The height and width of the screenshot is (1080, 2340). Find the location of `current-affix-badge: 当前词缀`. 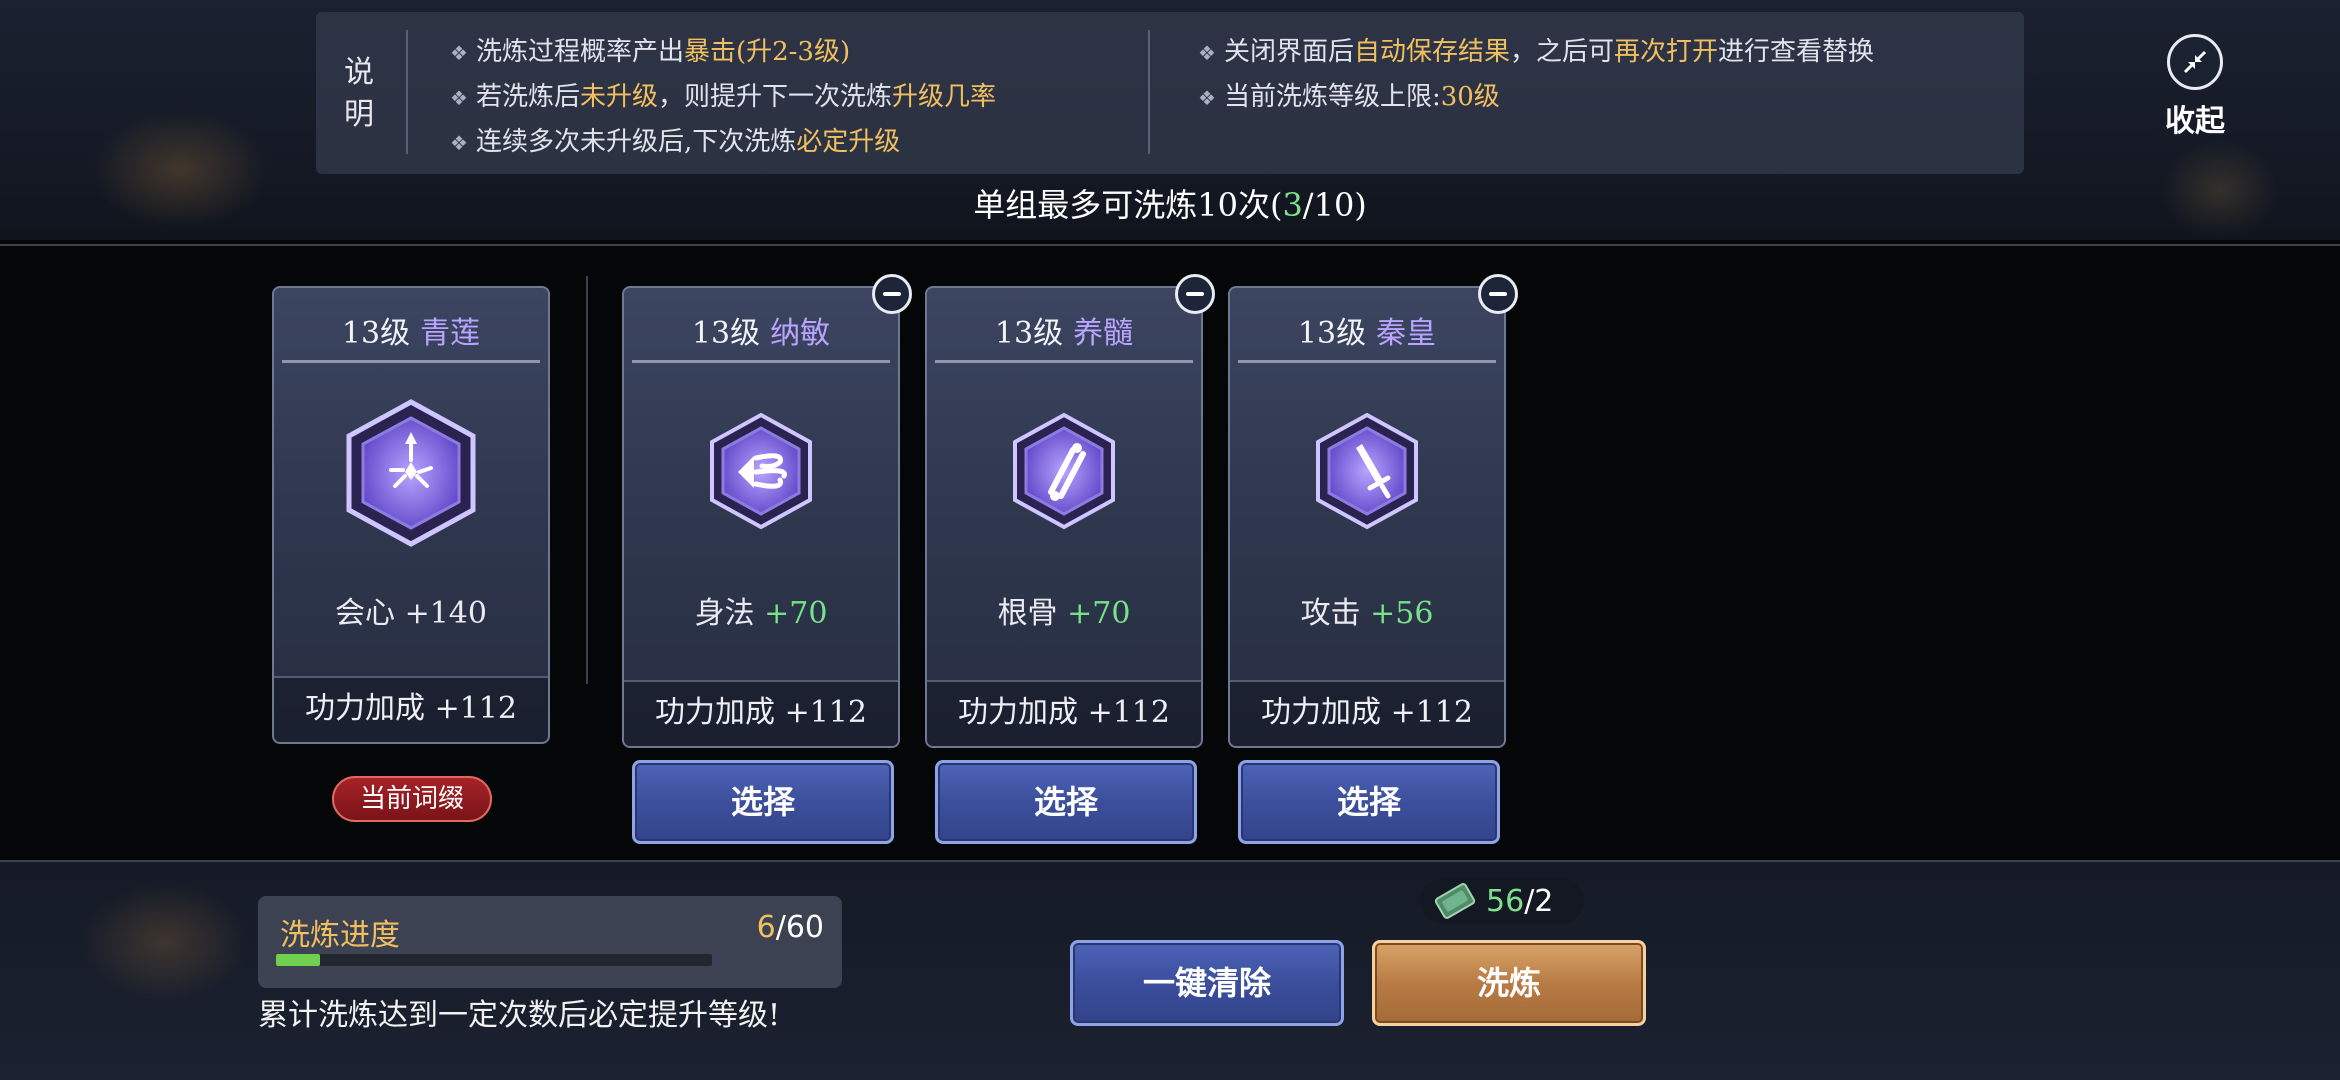

current-affix-badge: 当前词缀 is located at coordinates (412, 799).